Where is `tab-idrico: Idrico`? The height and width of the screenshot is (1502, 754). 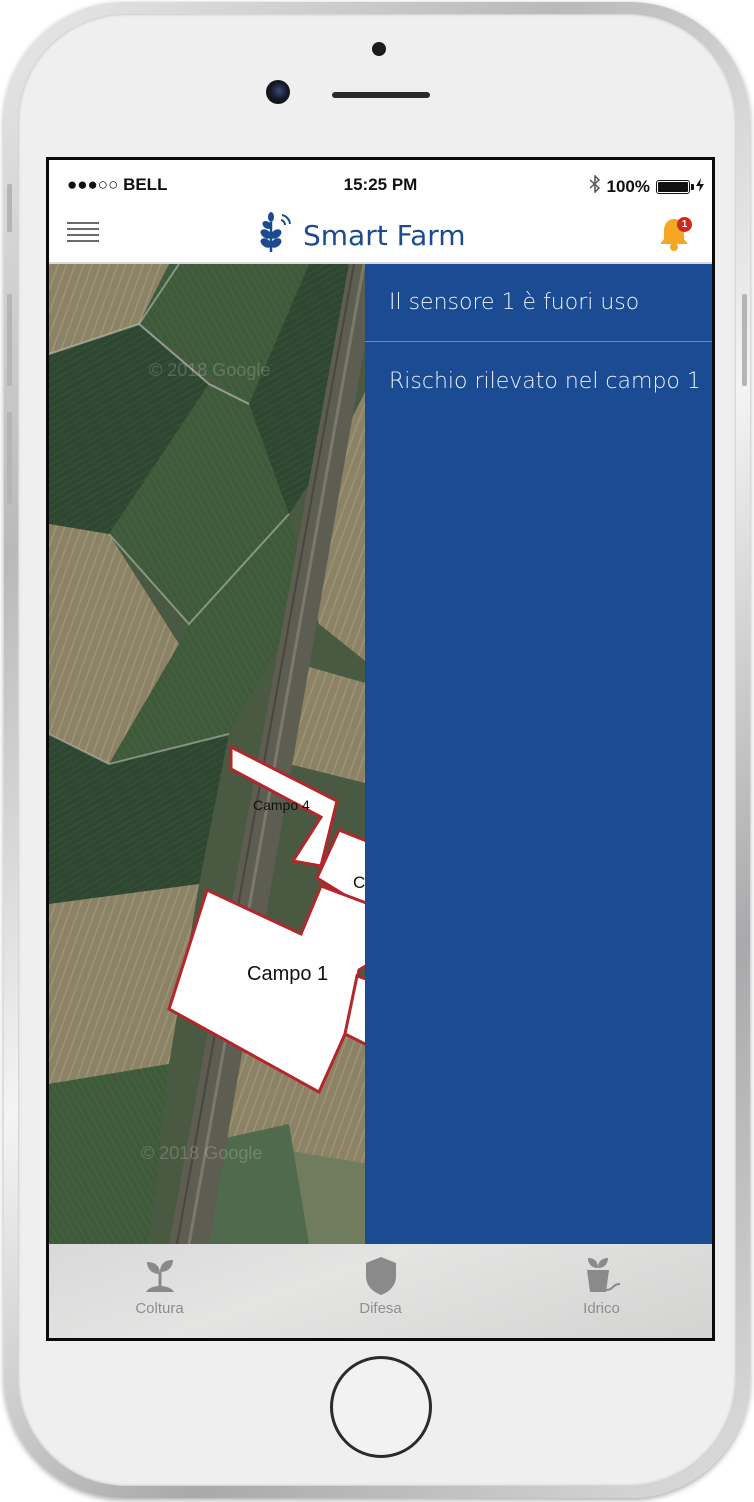 tab-idrico: Idrico is located at coordinates (601, 1291).